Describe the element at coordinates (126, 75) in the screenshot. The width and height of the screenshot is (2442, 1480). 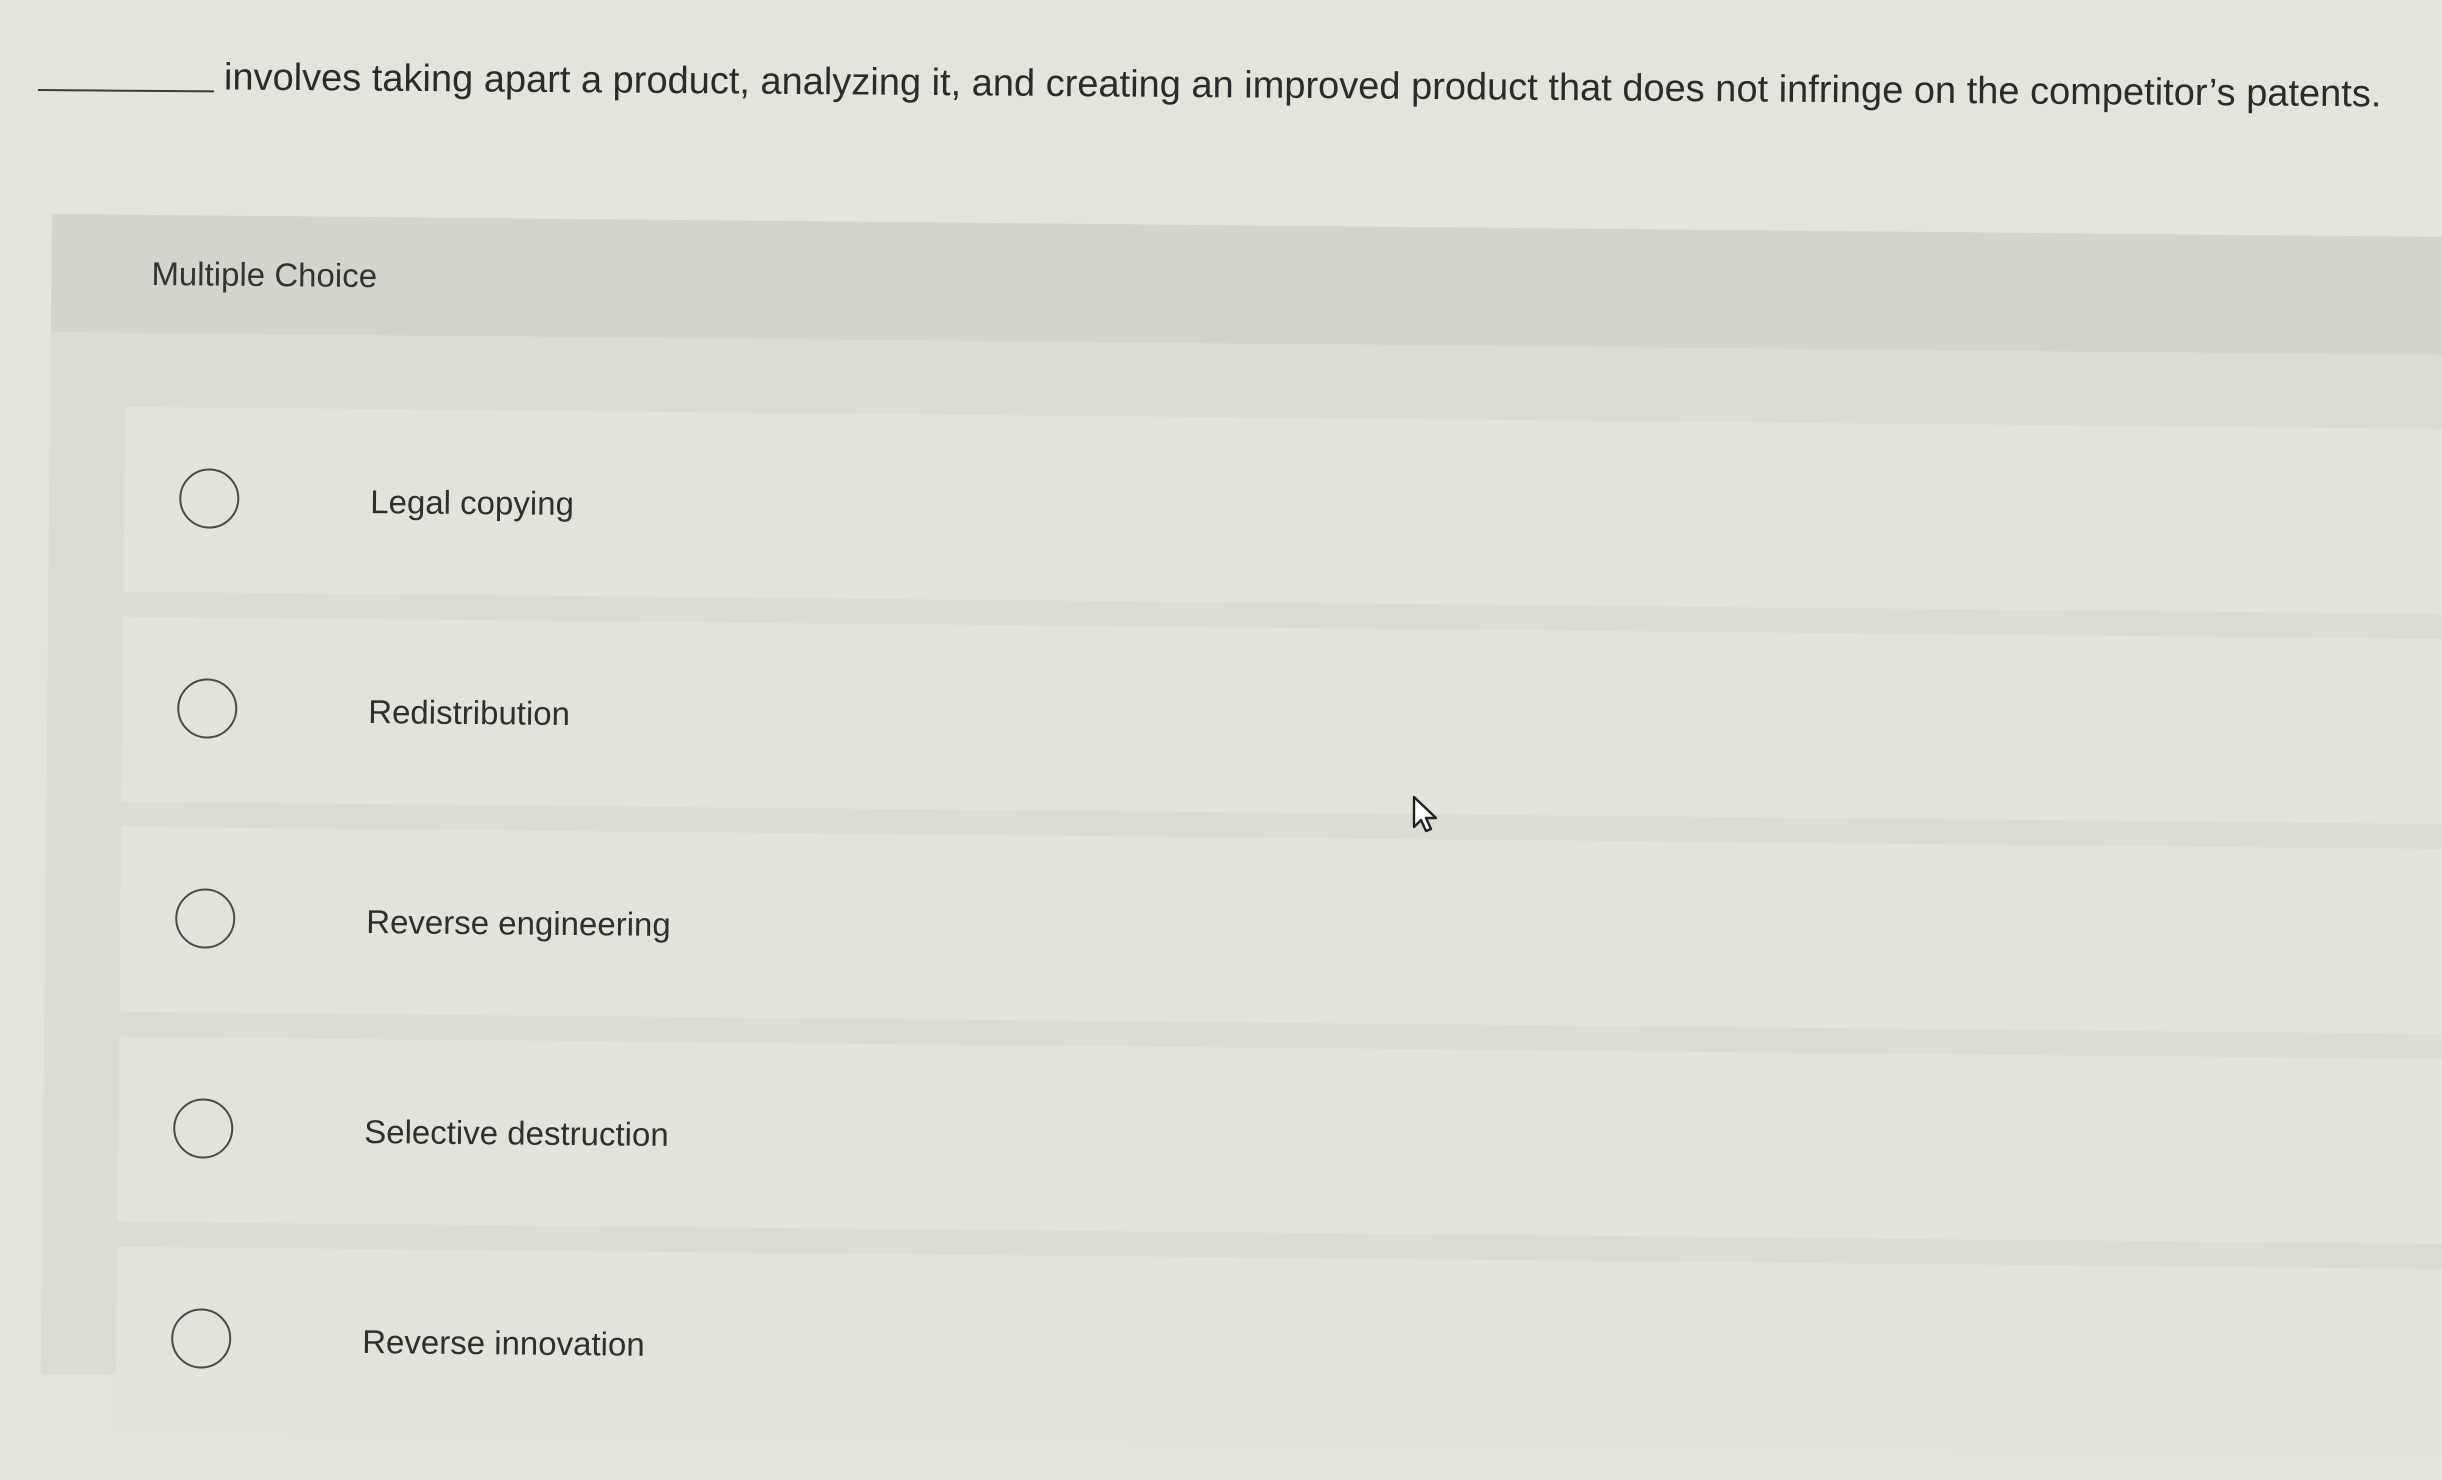
I see `answer-blank` at that location.